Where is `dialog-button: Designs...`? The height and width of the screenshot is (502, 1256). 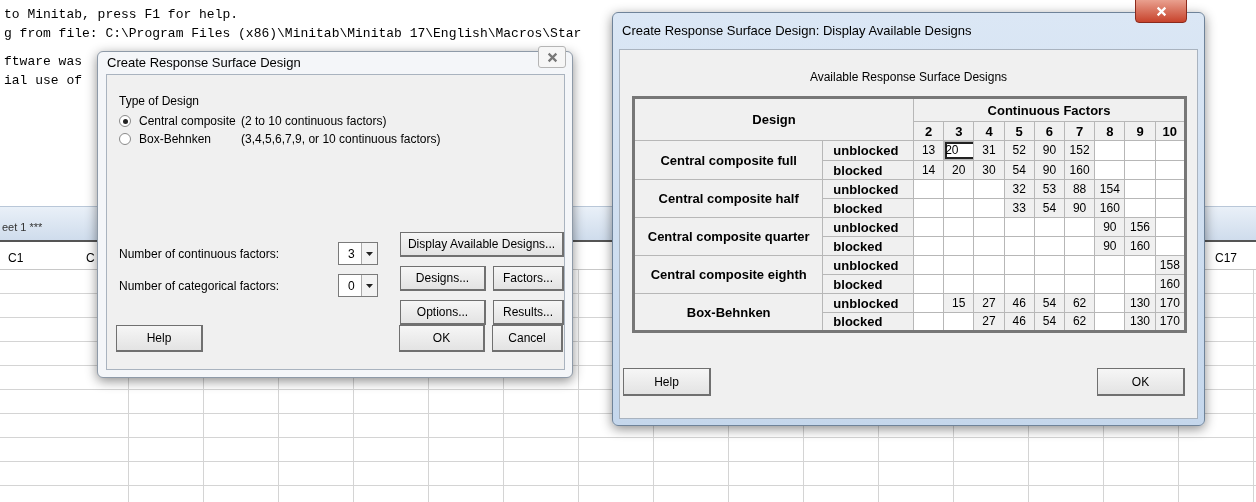
dialog-button: Designs... is located at coordinates (443, 278).